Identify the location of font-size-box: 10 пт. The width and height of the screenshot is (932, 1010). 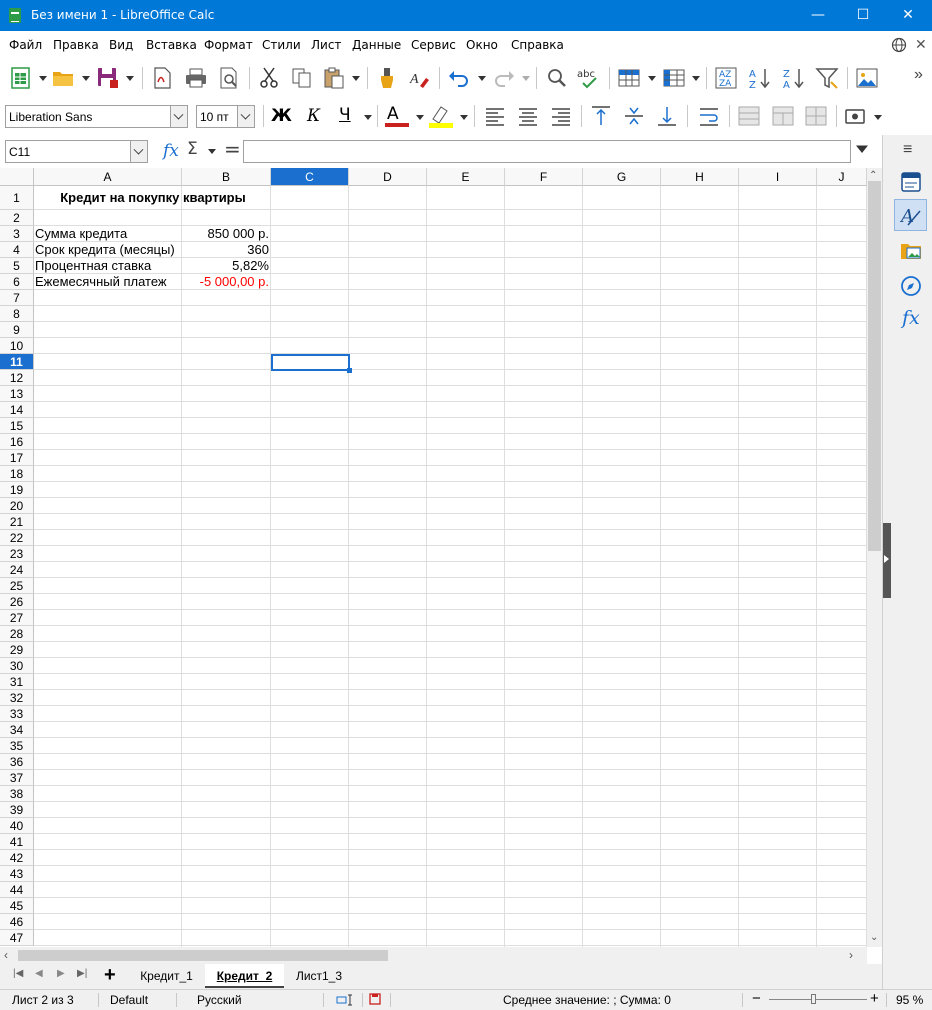
(225, 116).